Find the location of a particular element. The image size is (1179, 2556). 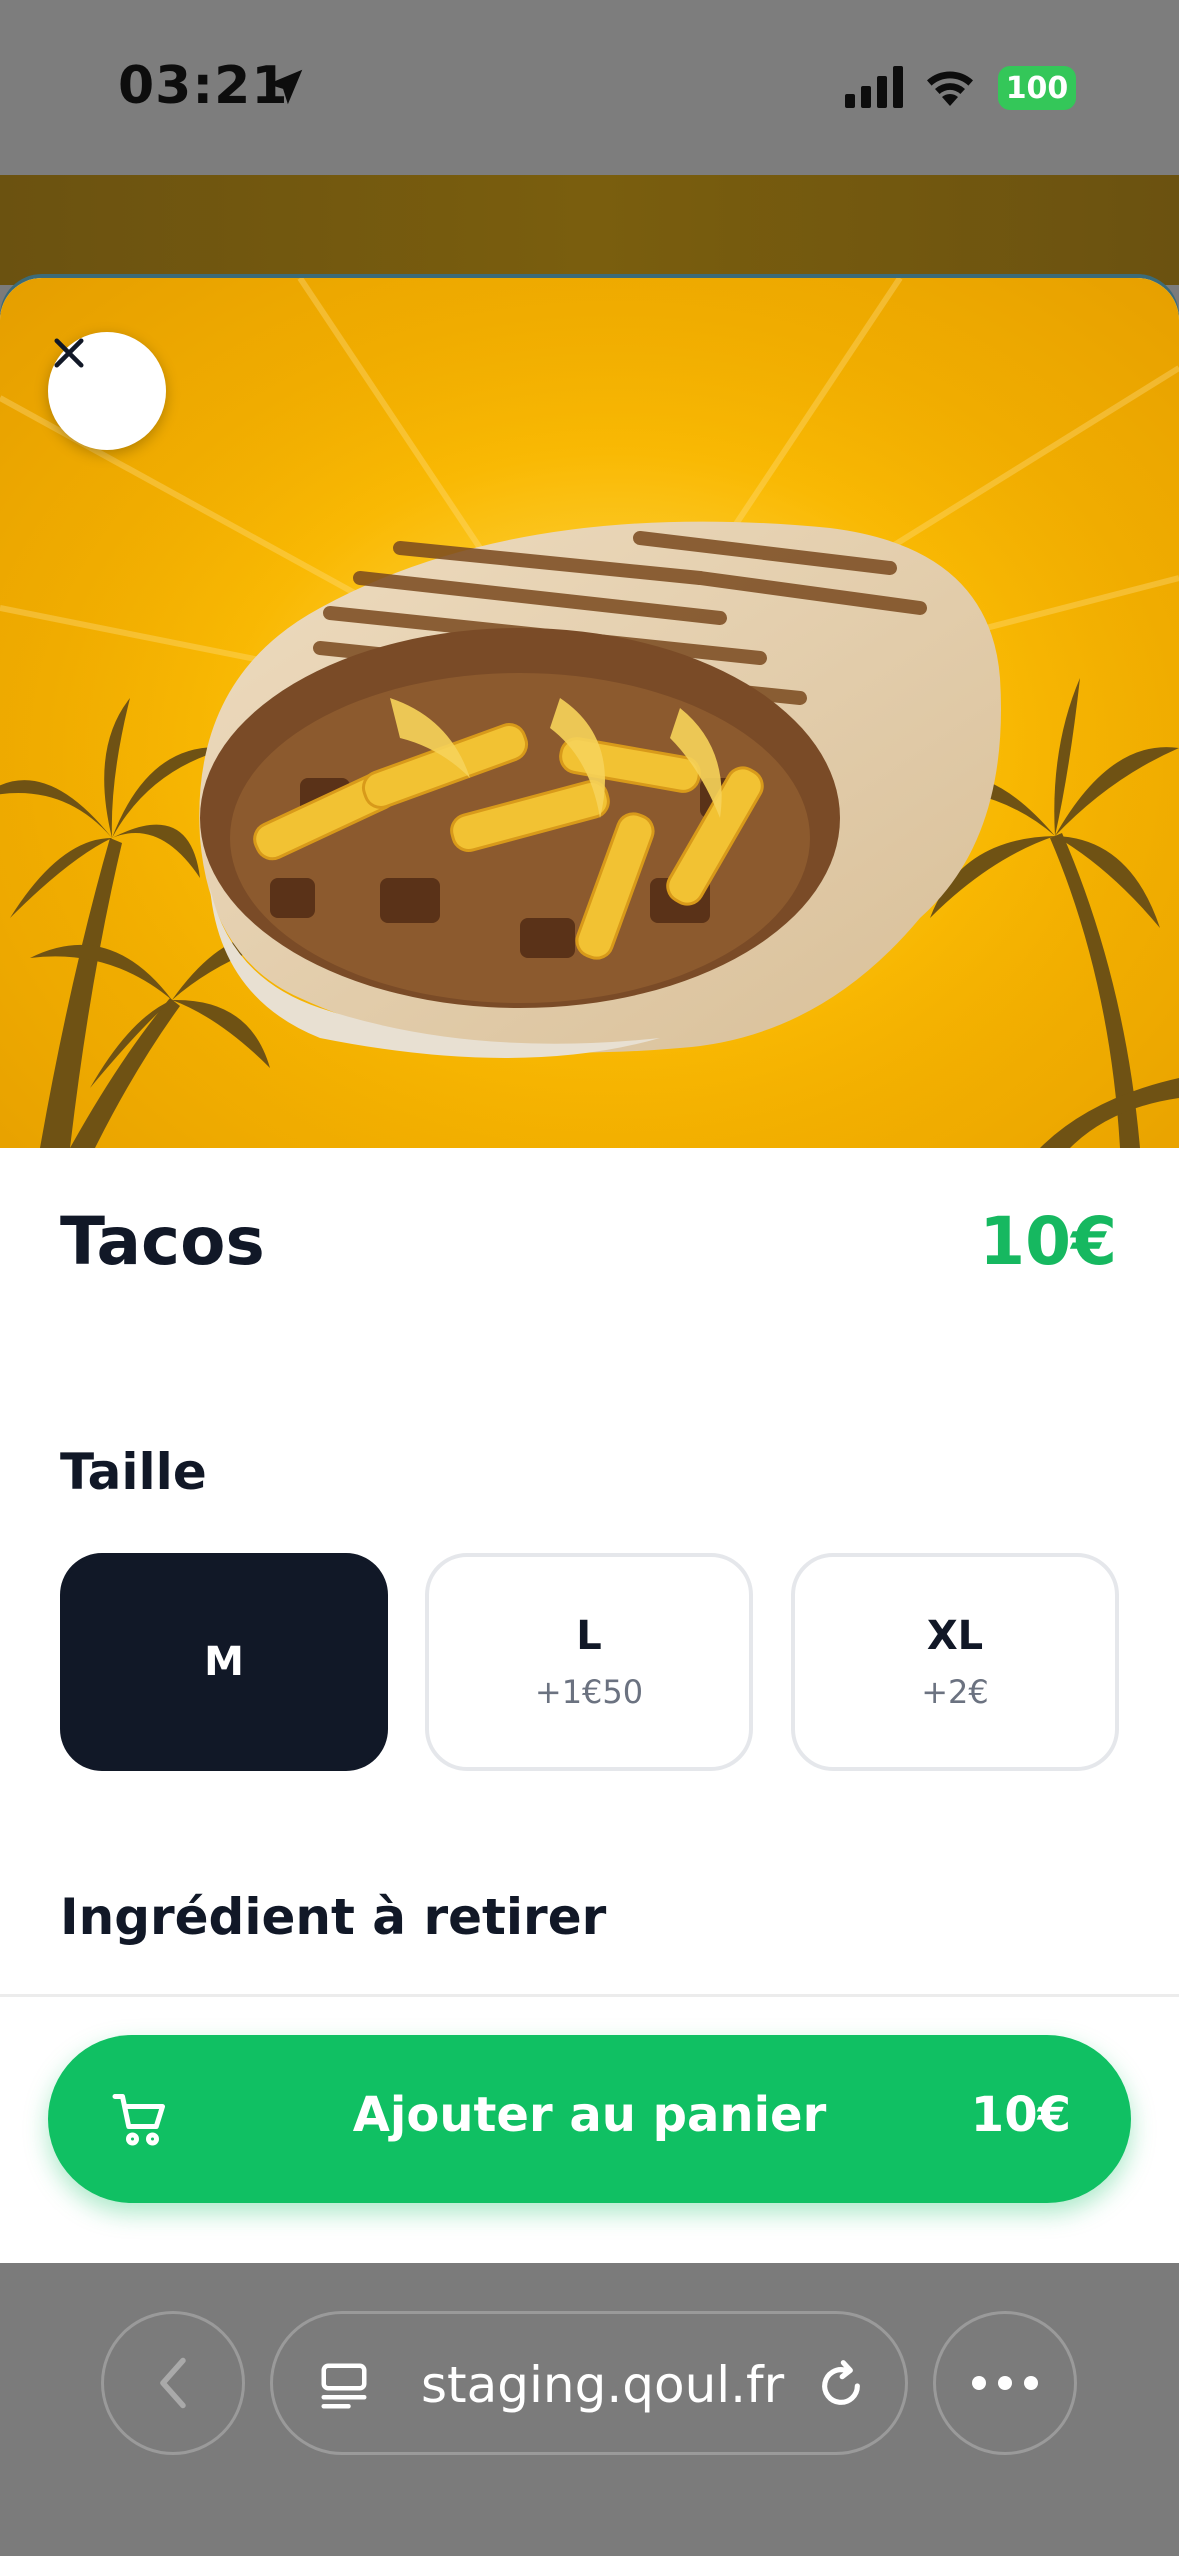

close-icon is located at coordinates (69, 353).